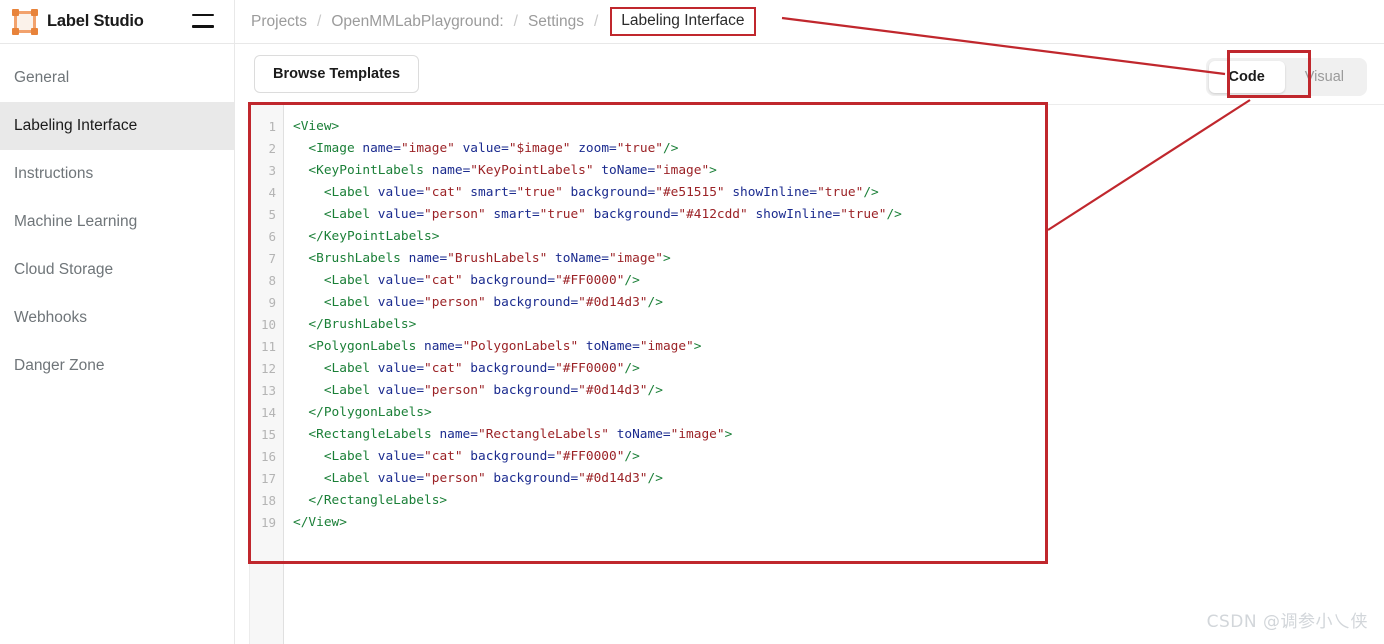 The width and height of the screenshot is (1384, 644). I want to click on sidebar-item-general: General, so click(117, 78).